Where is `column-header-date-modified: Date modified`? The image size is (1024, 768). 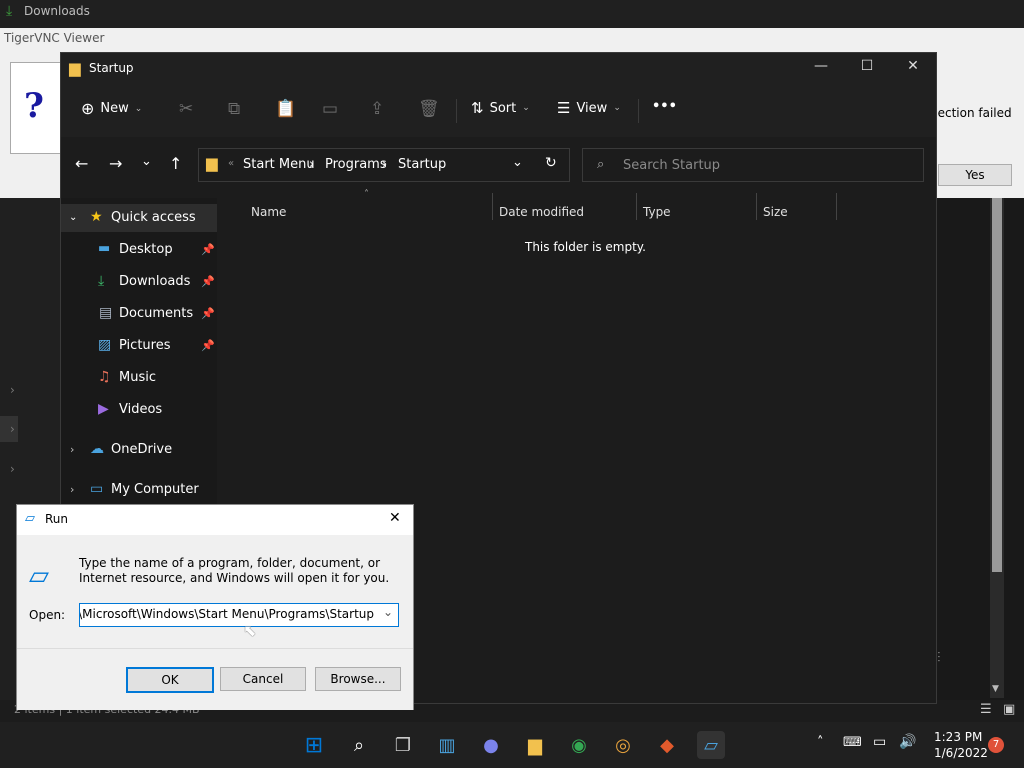
column-header-date-modified: Date modified is located at coordinates (541, 212).